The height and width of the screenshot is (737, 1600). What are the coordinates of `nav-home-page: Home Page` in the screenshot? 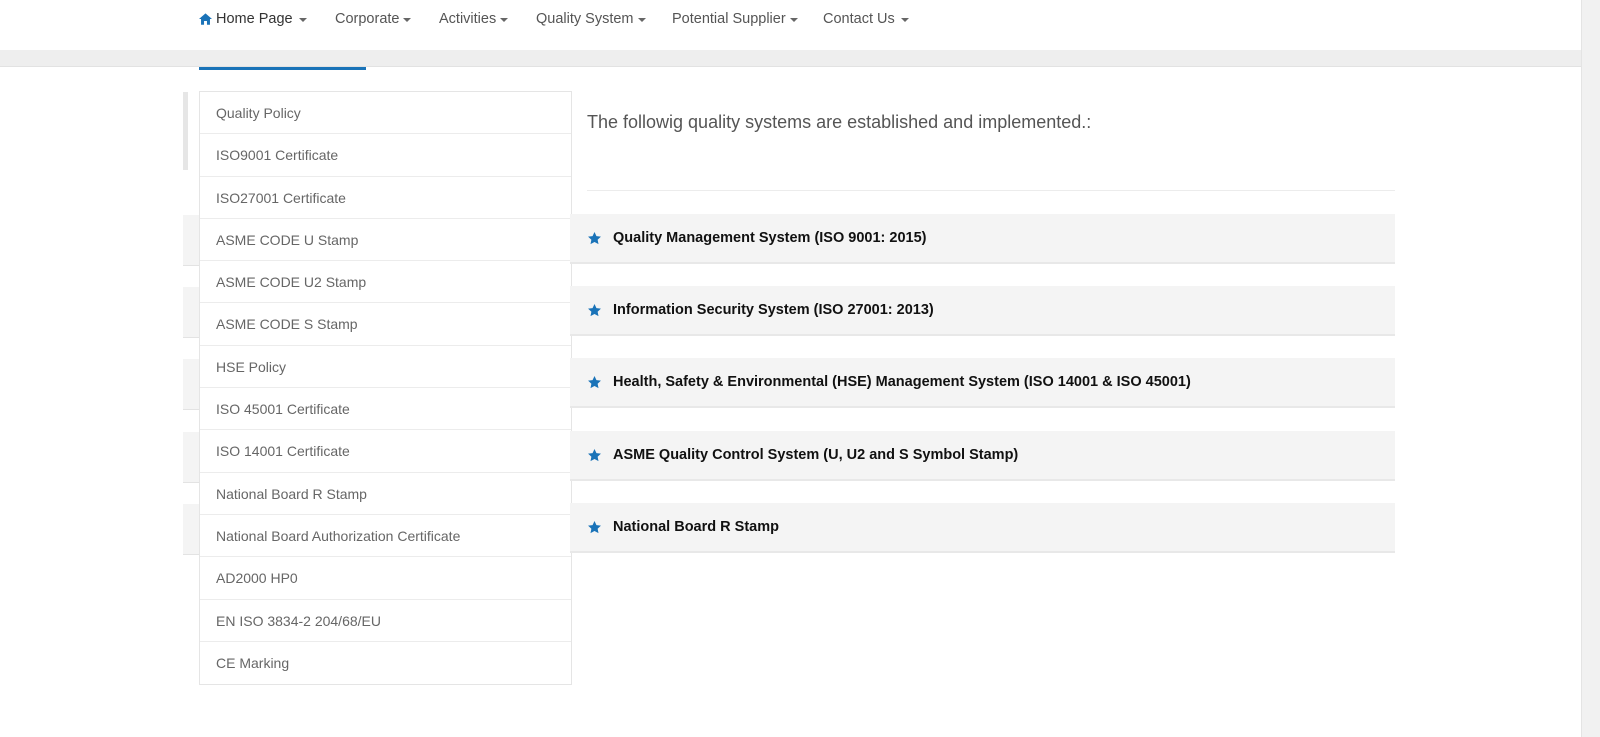 It's located at (253, 19).